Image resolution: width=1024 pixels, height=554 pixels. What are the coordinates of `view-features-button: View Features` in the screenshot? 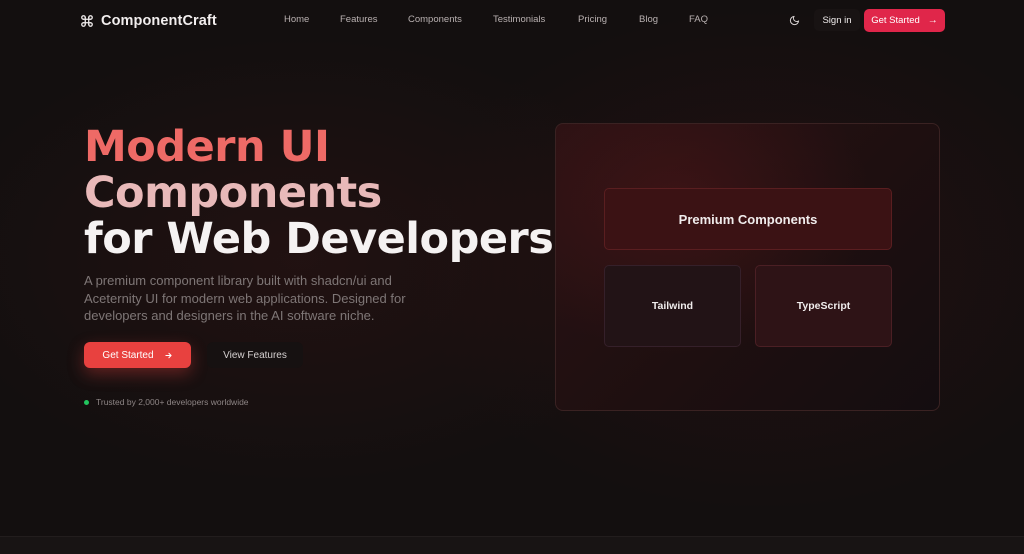 It's located at (255, 355).